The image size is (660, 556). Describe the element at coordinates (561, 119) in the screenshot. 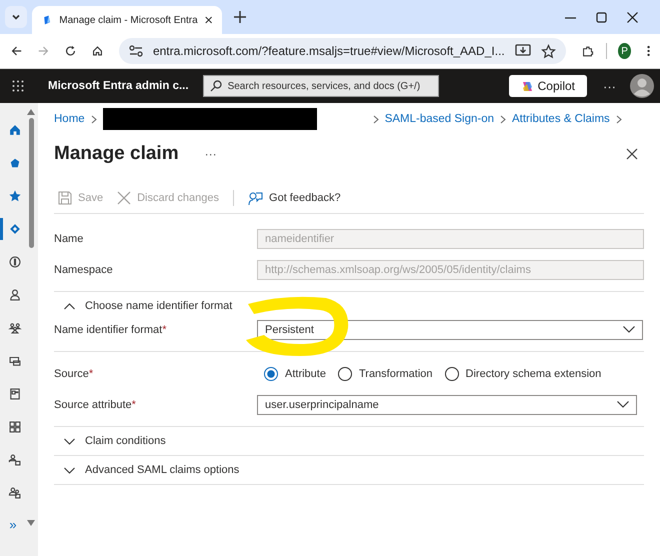

I see `breadcrumb-link: Attributes & Claims` at that location.